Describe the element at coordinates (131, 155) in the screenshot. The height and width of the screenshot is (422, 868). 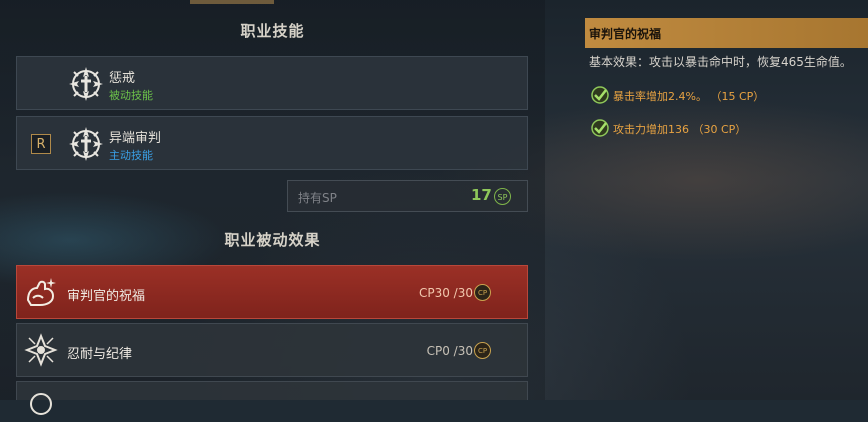
I see `skill-type-label: 主动技能` at that location.